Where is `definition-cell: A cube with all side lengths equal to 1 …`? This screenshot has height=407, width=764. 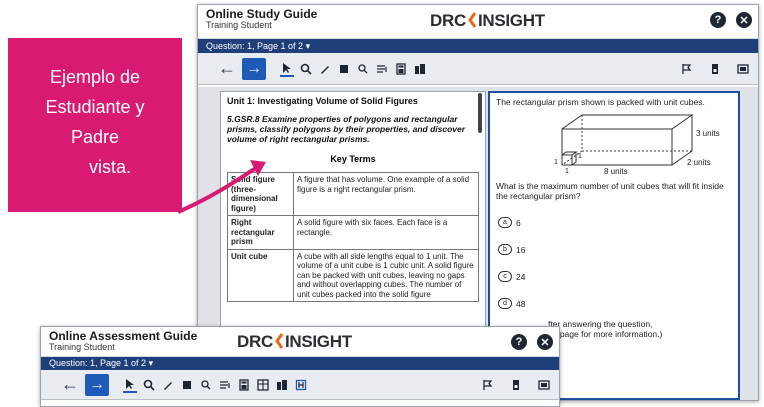 definition-cell: A cube with all side lengths equal to 1 … is located at coordinates (386, 275).